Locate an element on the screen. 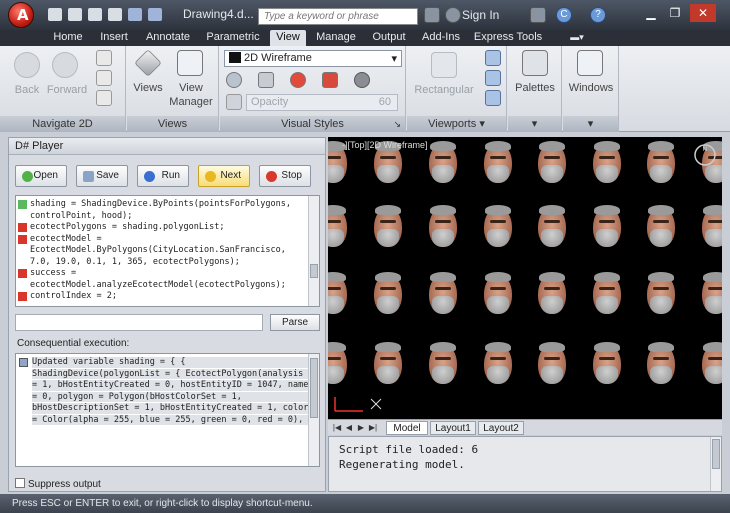 This screenshot has width=730, height=513. save-button: Save is located at coordinates (102, 176).